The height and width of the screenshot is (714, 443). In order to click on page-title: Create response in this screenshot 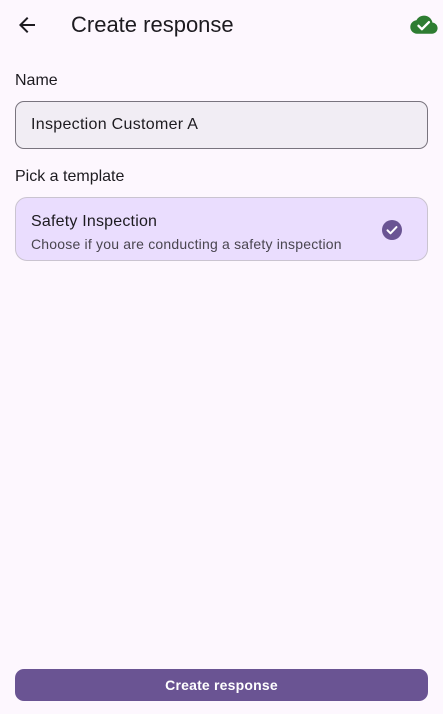, I will do `click(152, 24)`.